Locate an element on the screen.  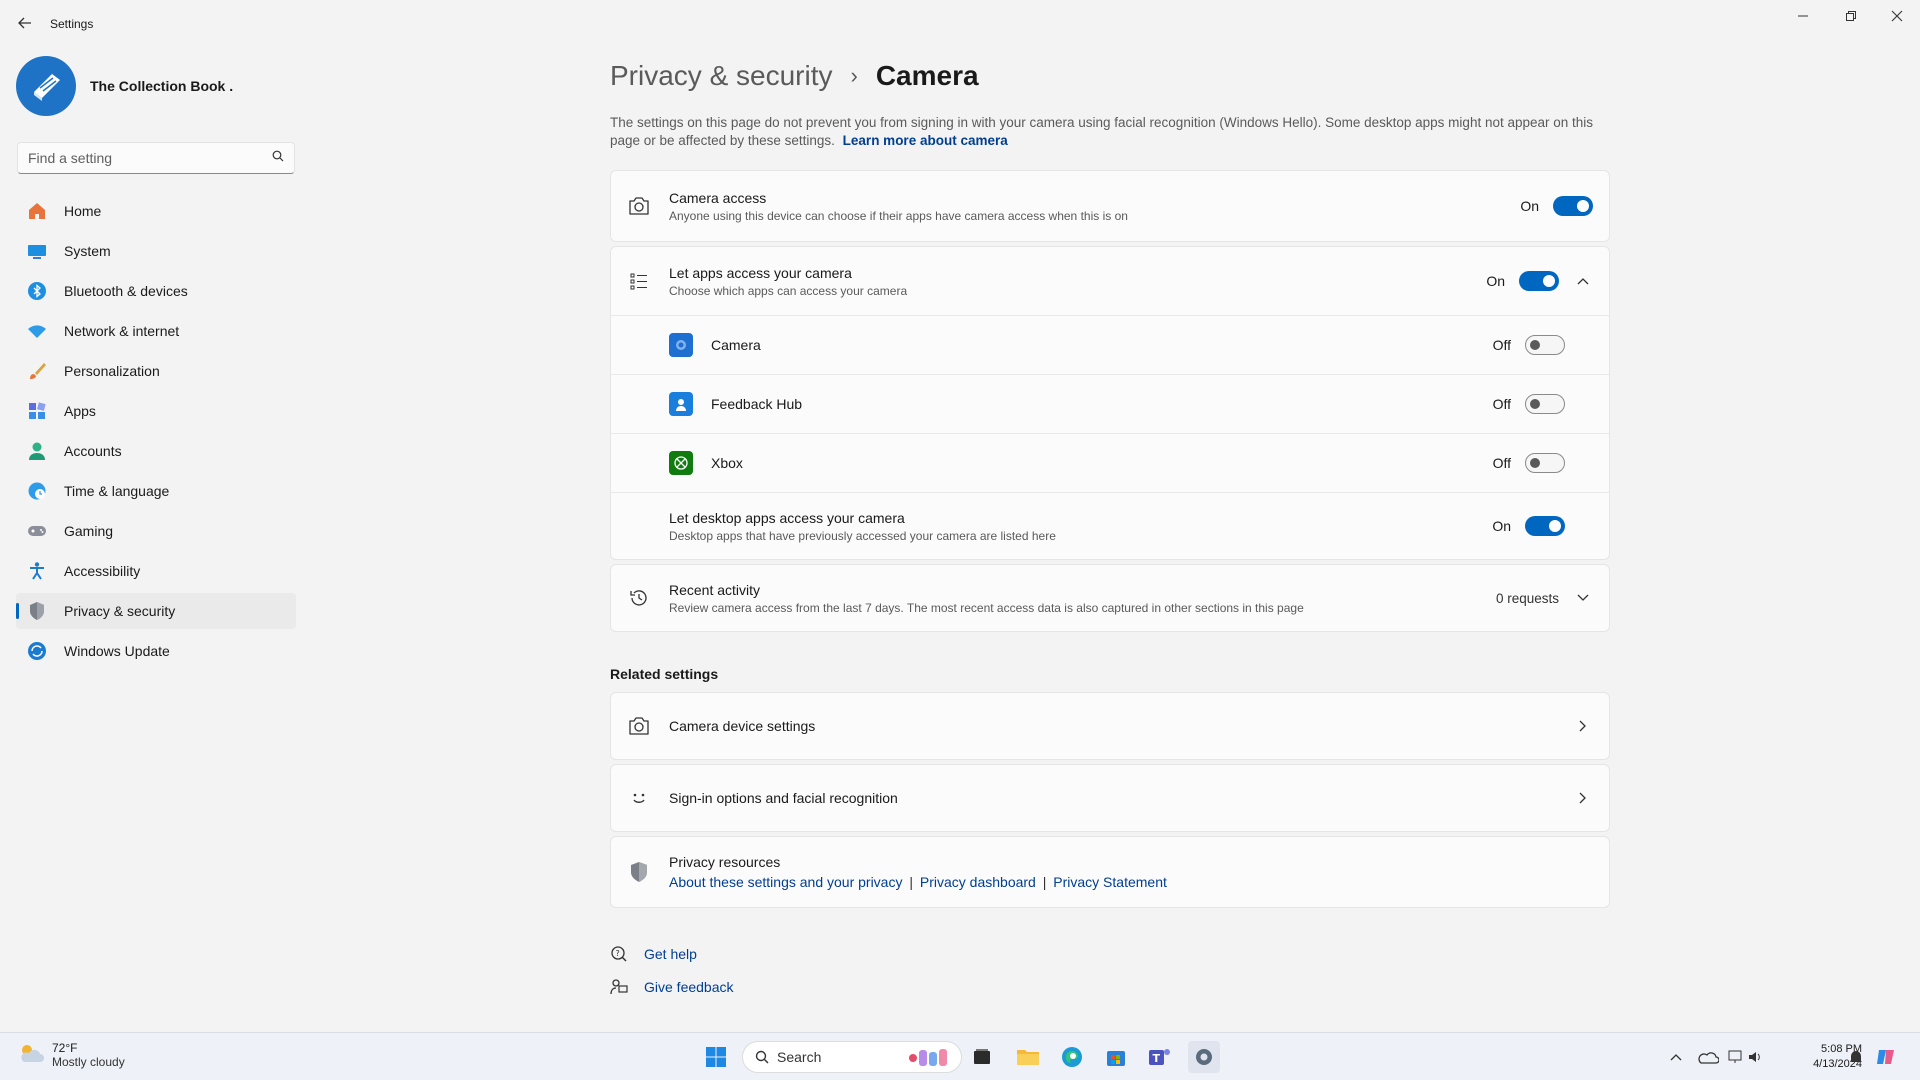
sidebar-item-accounts: Accounts is located at coordinates (156, 451).